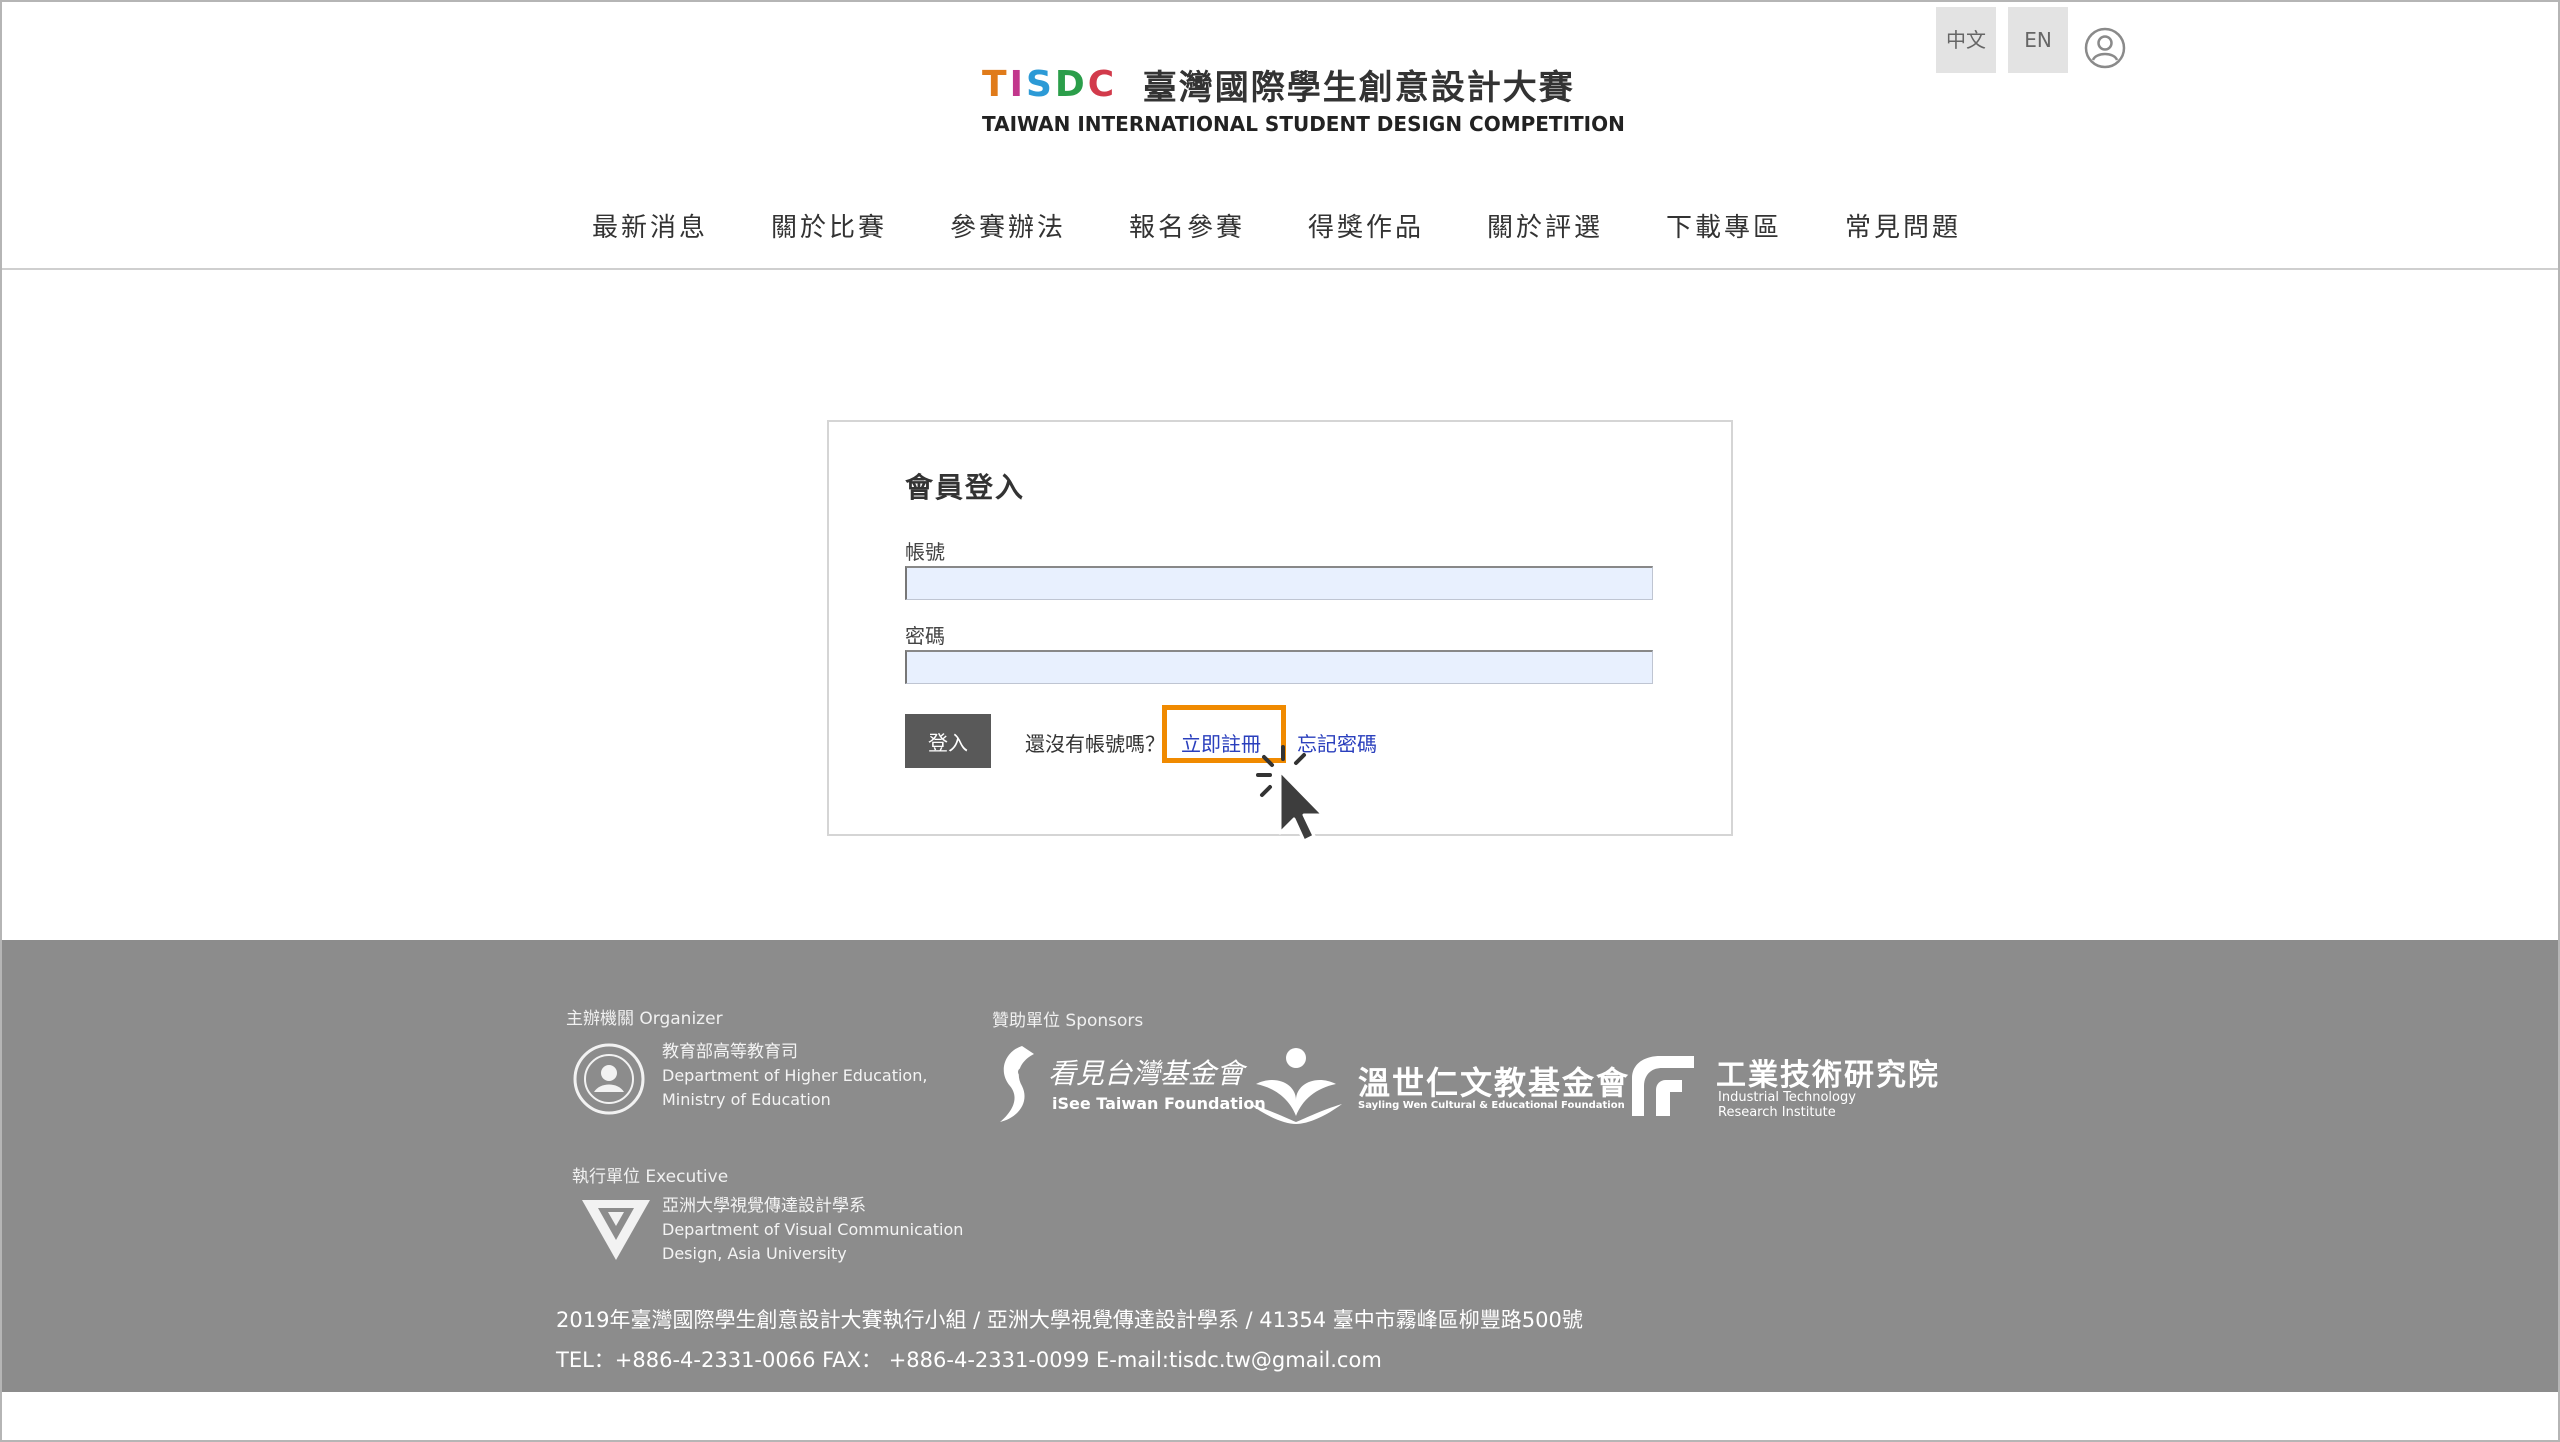  What do you see at coordinates (1545, 225) in the screenshot?
I see `nav-item-judging: 關於評選` at bounding box center [1545, 225].